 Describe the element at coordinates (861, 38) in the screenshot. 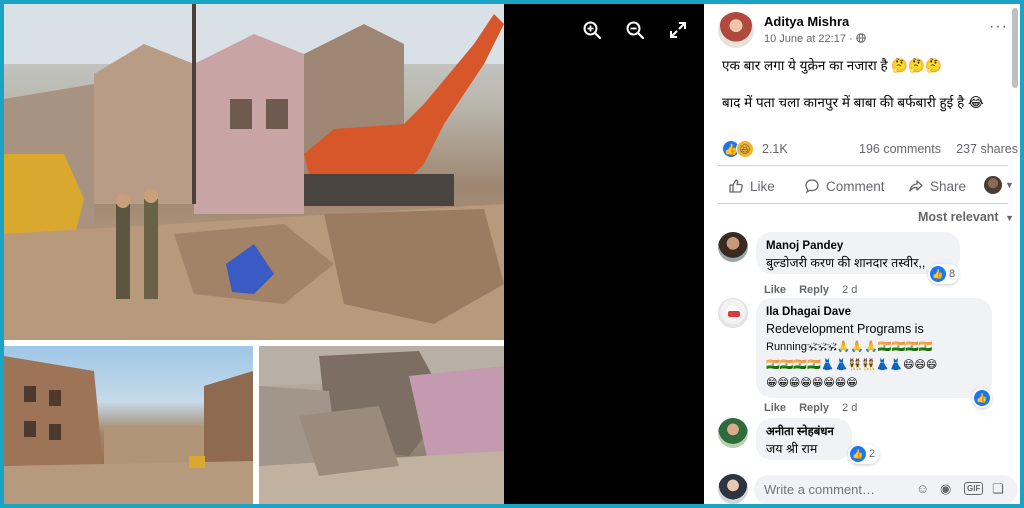

I see `globe-icon` at that location.